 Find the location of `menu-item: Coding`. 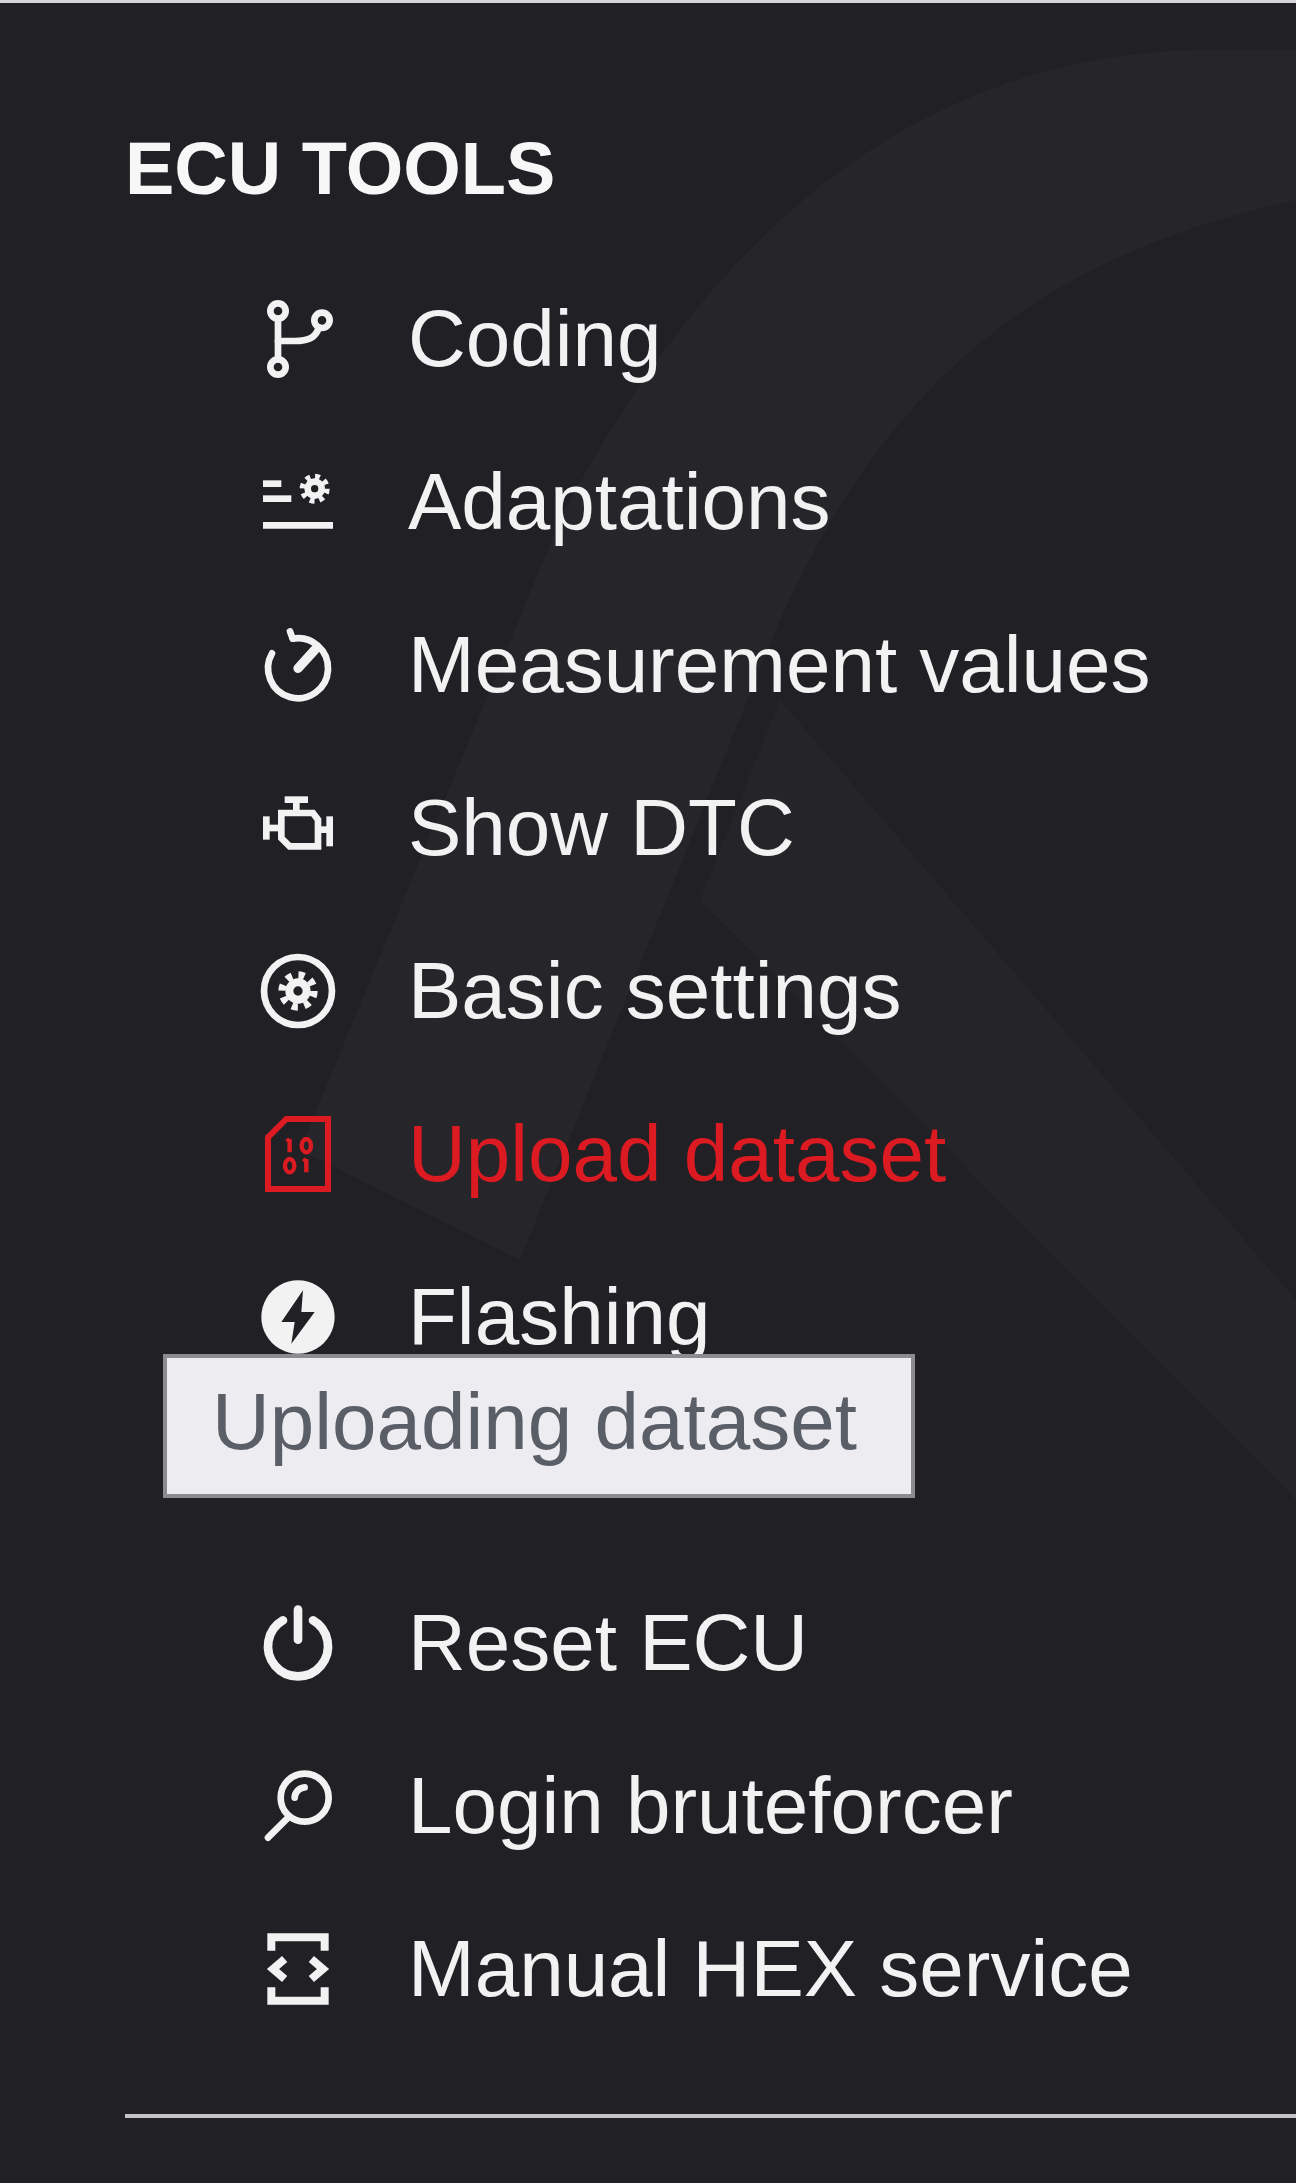

menu-item: Coding is located at coordinates (460, 338).